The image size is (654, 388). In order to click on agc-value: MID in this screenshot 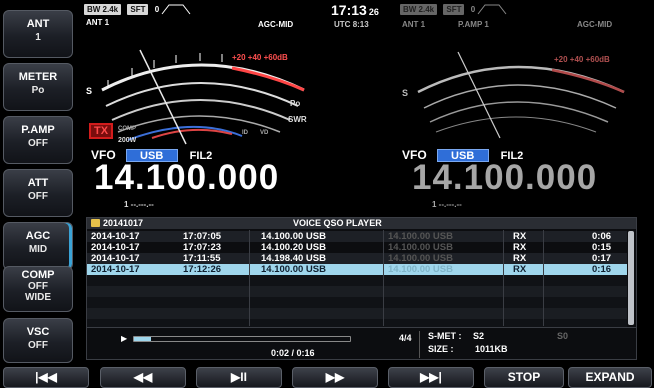, I will do `click(38, 249)`.